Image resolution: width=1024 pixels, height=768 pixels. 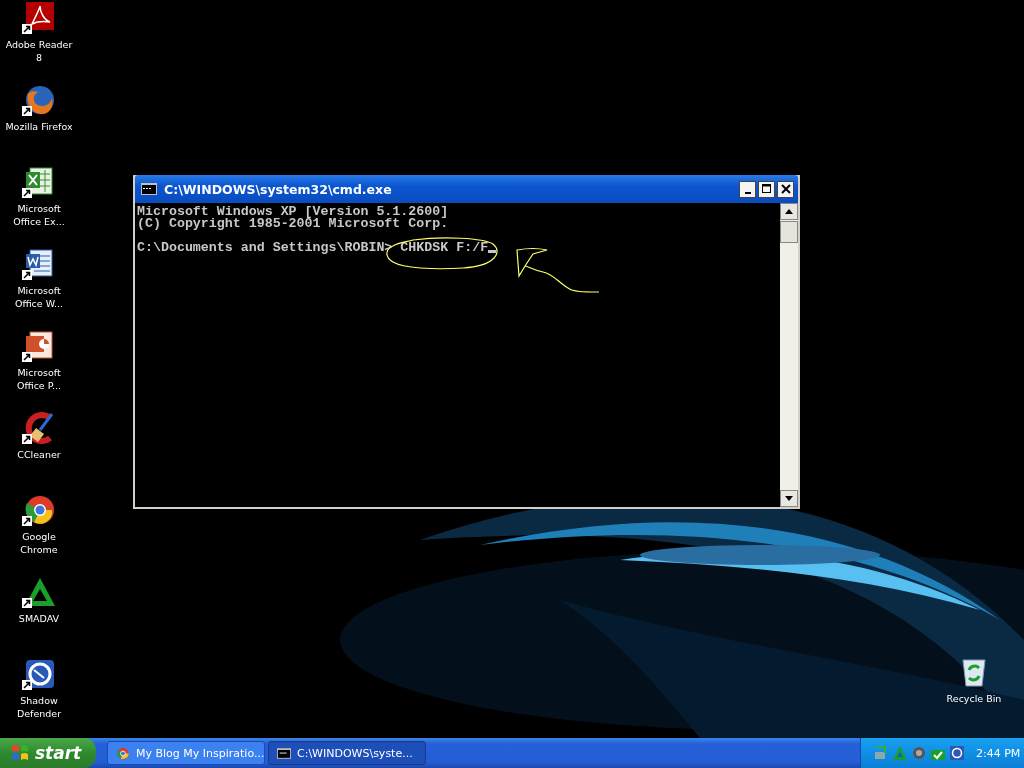 I want to click on scroll-thumb, so click(x=789, y=232).